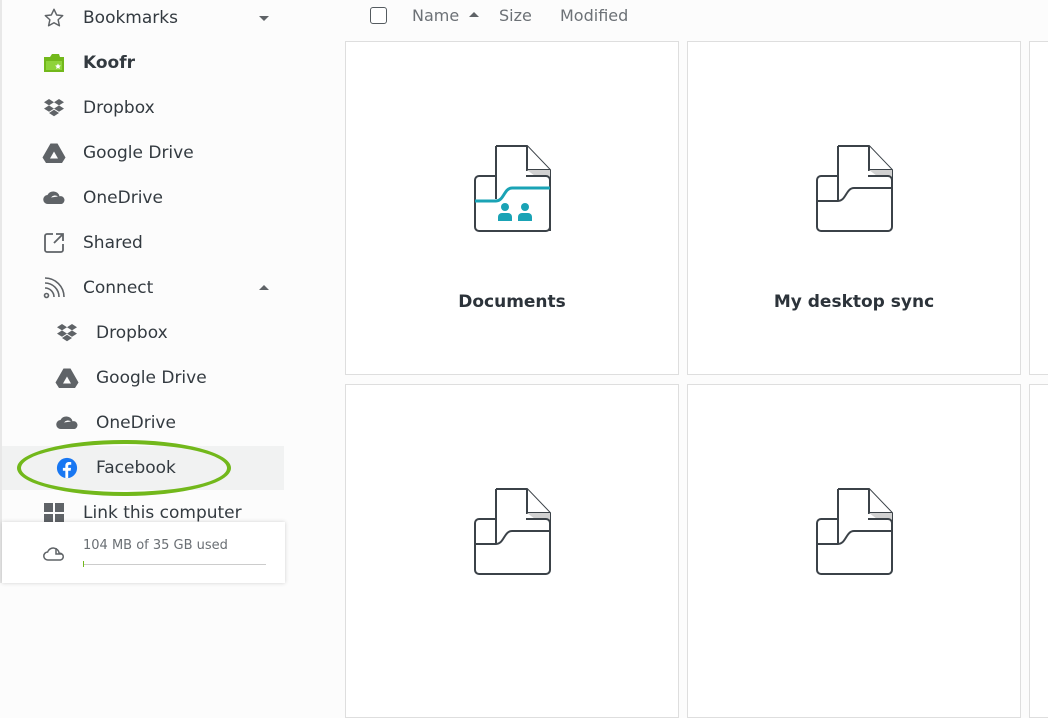 The height and width of the screenshot is (718, 1048). What do you see at coordinates (54, 555) in the screenshot?
I see `cloud-usage-icon` at bounding box center [54, 555].